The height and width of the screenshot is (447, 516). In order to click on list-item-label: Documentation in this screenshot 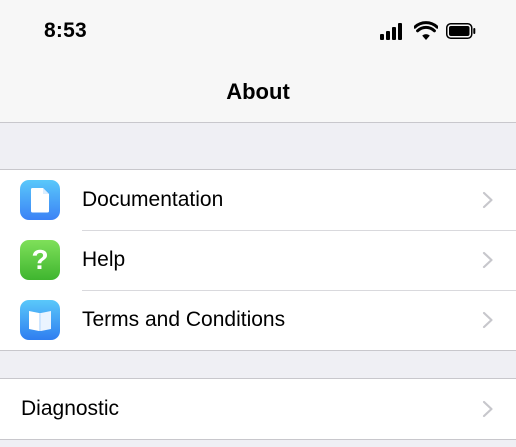, I will do `click(153, 199)`.